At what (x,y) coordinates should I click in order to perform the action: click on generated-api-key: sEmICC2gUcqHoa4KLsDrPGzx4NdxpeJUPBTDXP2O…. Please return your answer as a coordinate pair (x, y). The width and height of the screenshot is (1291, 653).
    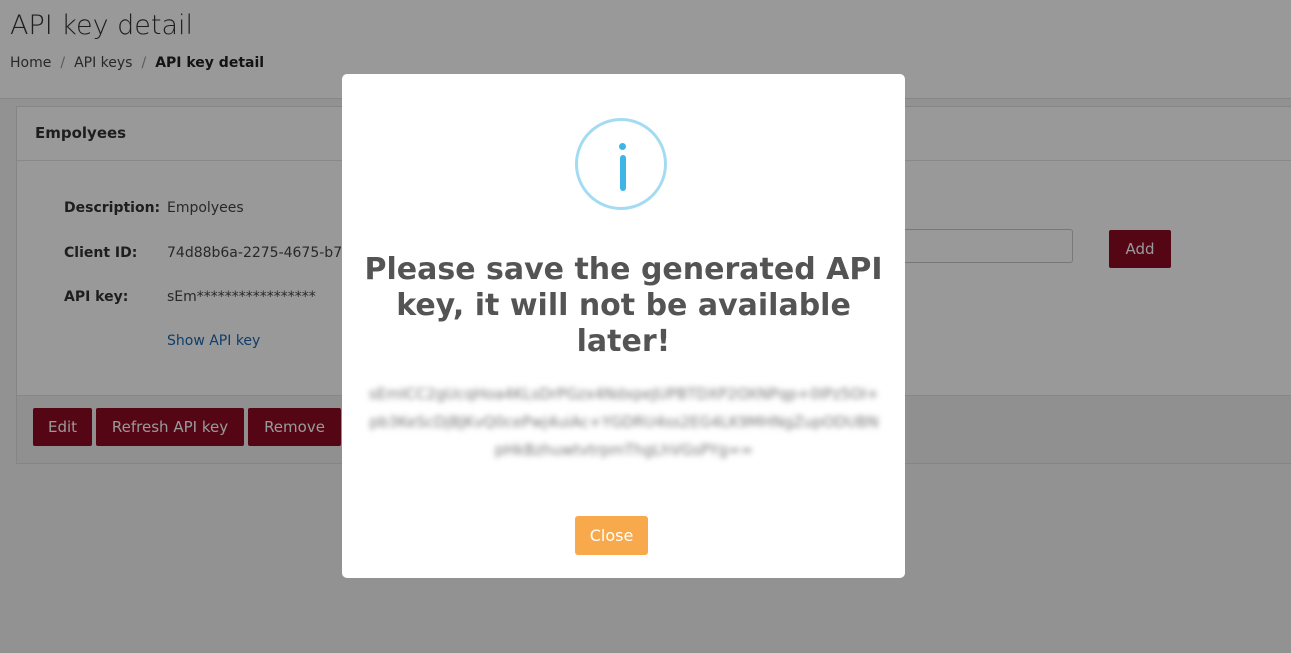
    Looking at the image, I should click on (624, 422).